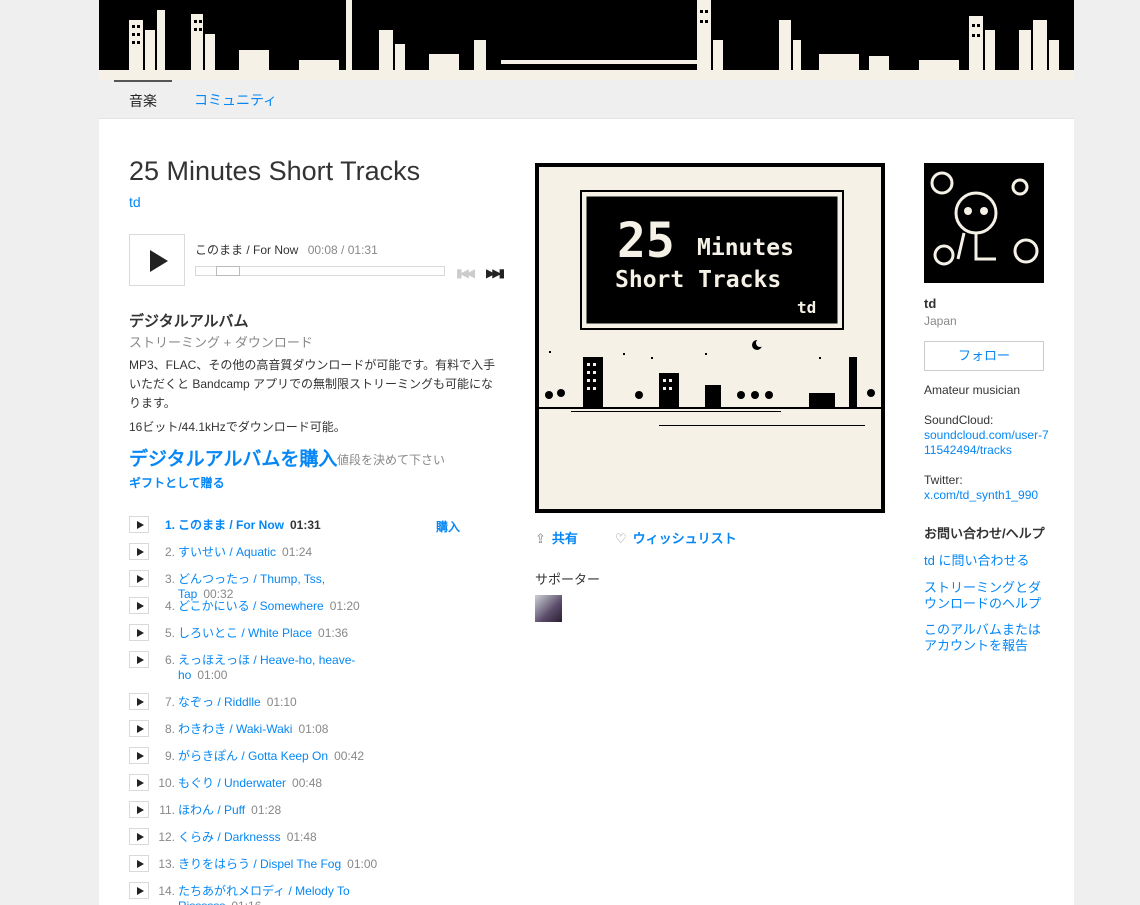 This screenshot has width=1140, height=905. I want to click on wishlist-button: ♡ ウィッシュリスト, so click(676, 537).